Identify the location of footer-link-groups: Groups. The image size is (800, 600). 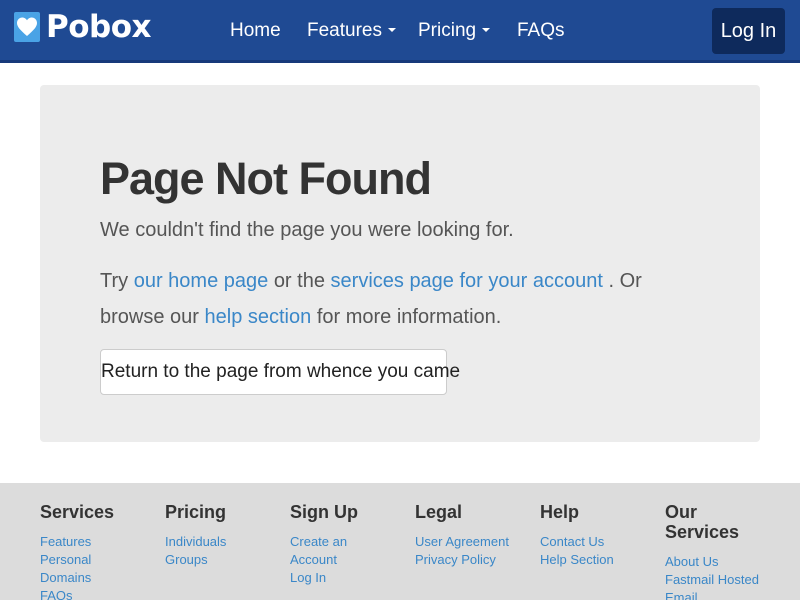
(225, 560).